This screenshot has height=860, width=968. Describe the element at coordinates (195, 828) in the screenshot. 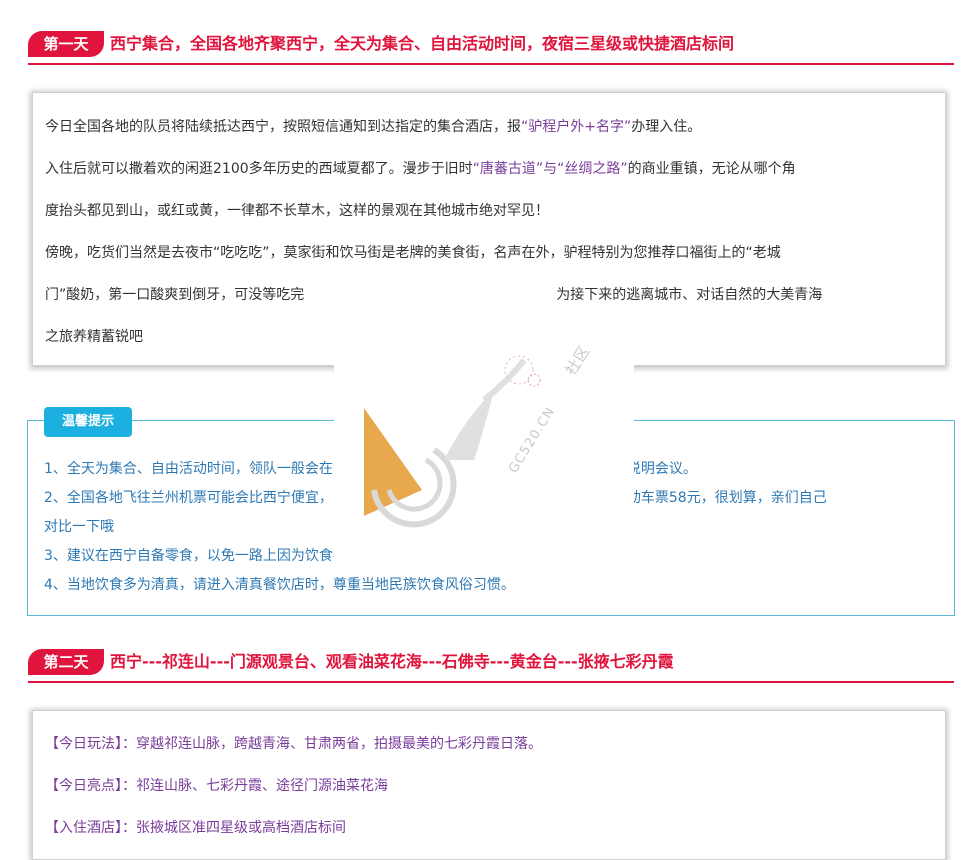

I see `day2-row-hotel: 【入住酒店】：张掖城区准四星级或高档酒店标间` at that location.